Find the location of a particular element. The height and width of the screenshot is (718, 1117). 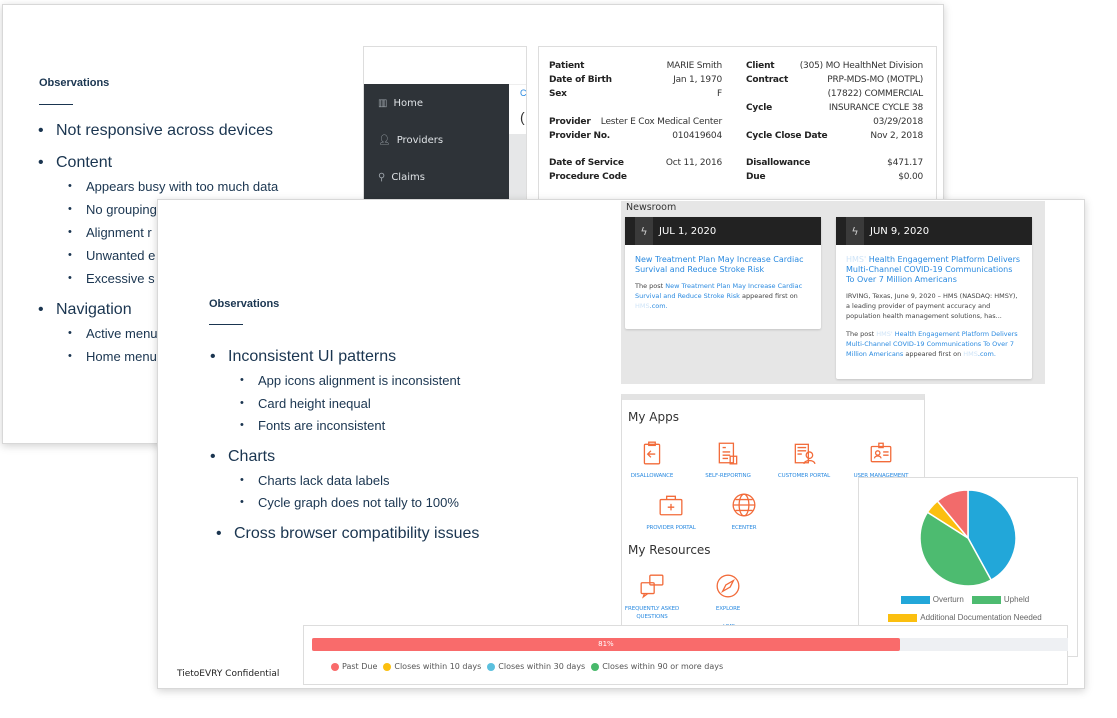

app-label: DISALLOWANCE is located at coordinates (652, 476).